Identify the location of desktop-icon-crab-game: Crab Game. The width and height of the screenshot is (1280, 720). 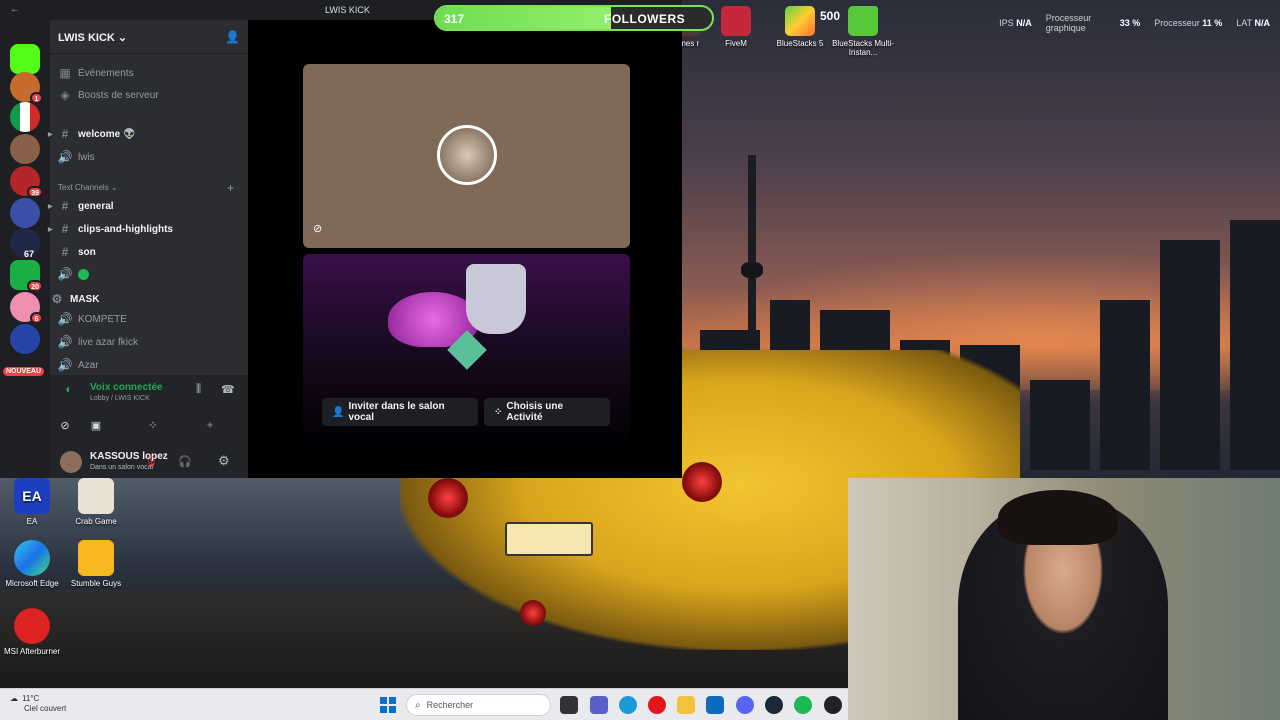
(96, 502).